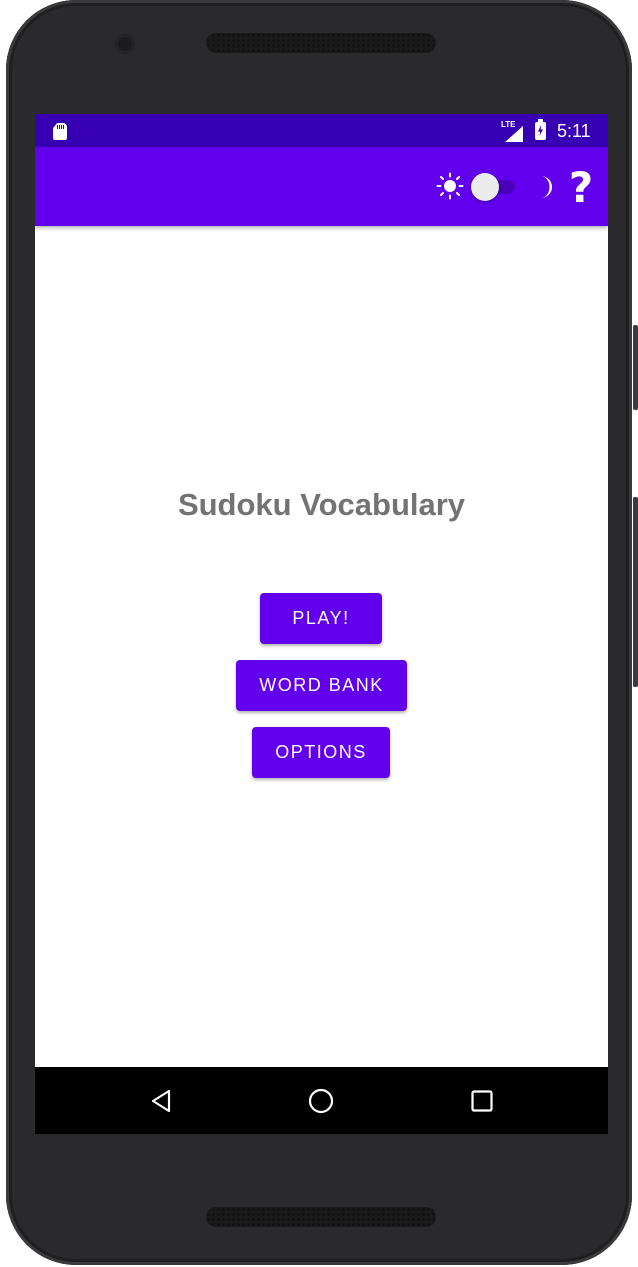 This screenshot has width=638, height=1267. What do you see at coordinates (581, 188) in the screenshot?
I see `help-icon: ?` at bounding box center [581, 188].